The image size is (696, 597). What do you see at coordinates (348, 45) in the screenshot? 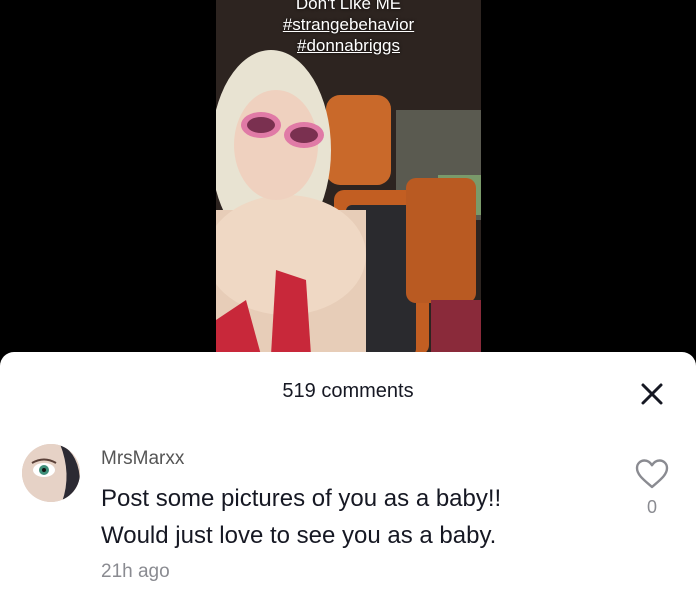
I see `hashtag-link: #donnabriggs` at bounding box center [348, 45].